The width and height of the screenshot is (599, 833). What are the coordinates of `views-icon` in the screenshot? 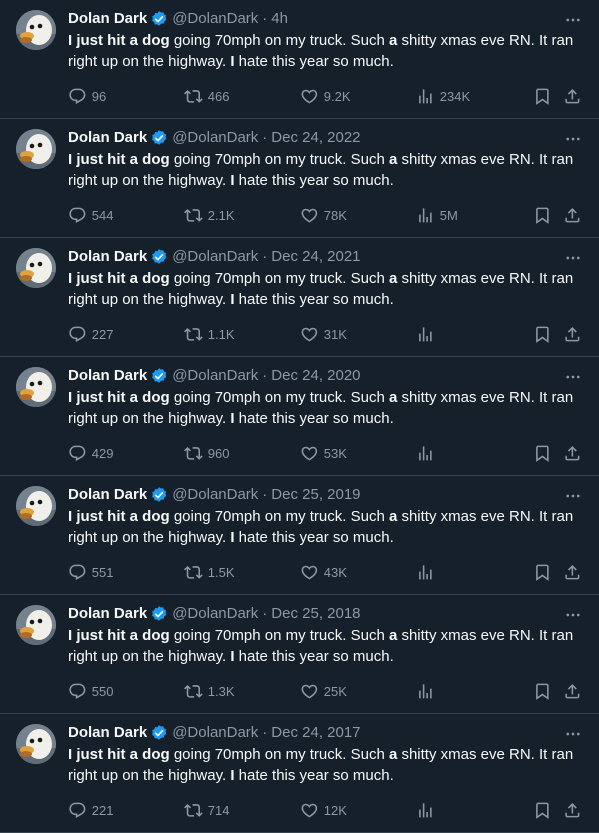 It's located at (425, 810).